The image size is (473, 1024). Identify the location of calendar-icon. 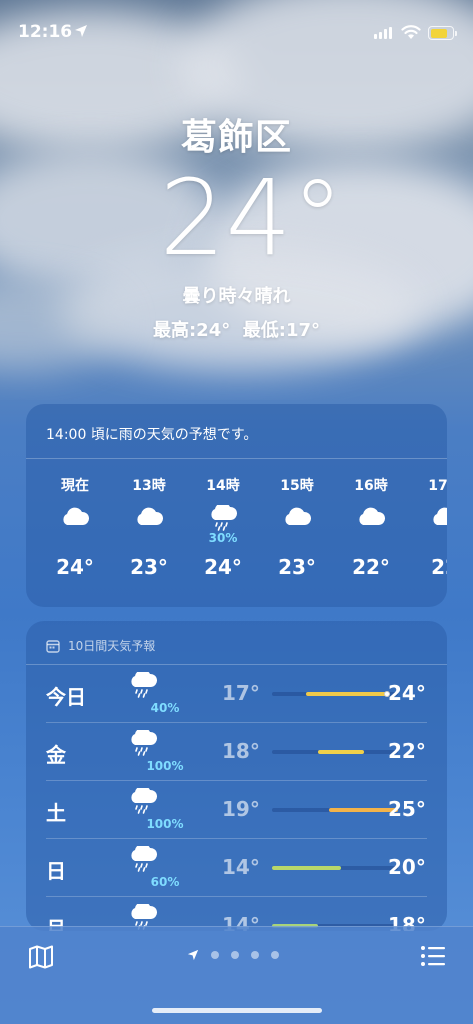
(53, 646).